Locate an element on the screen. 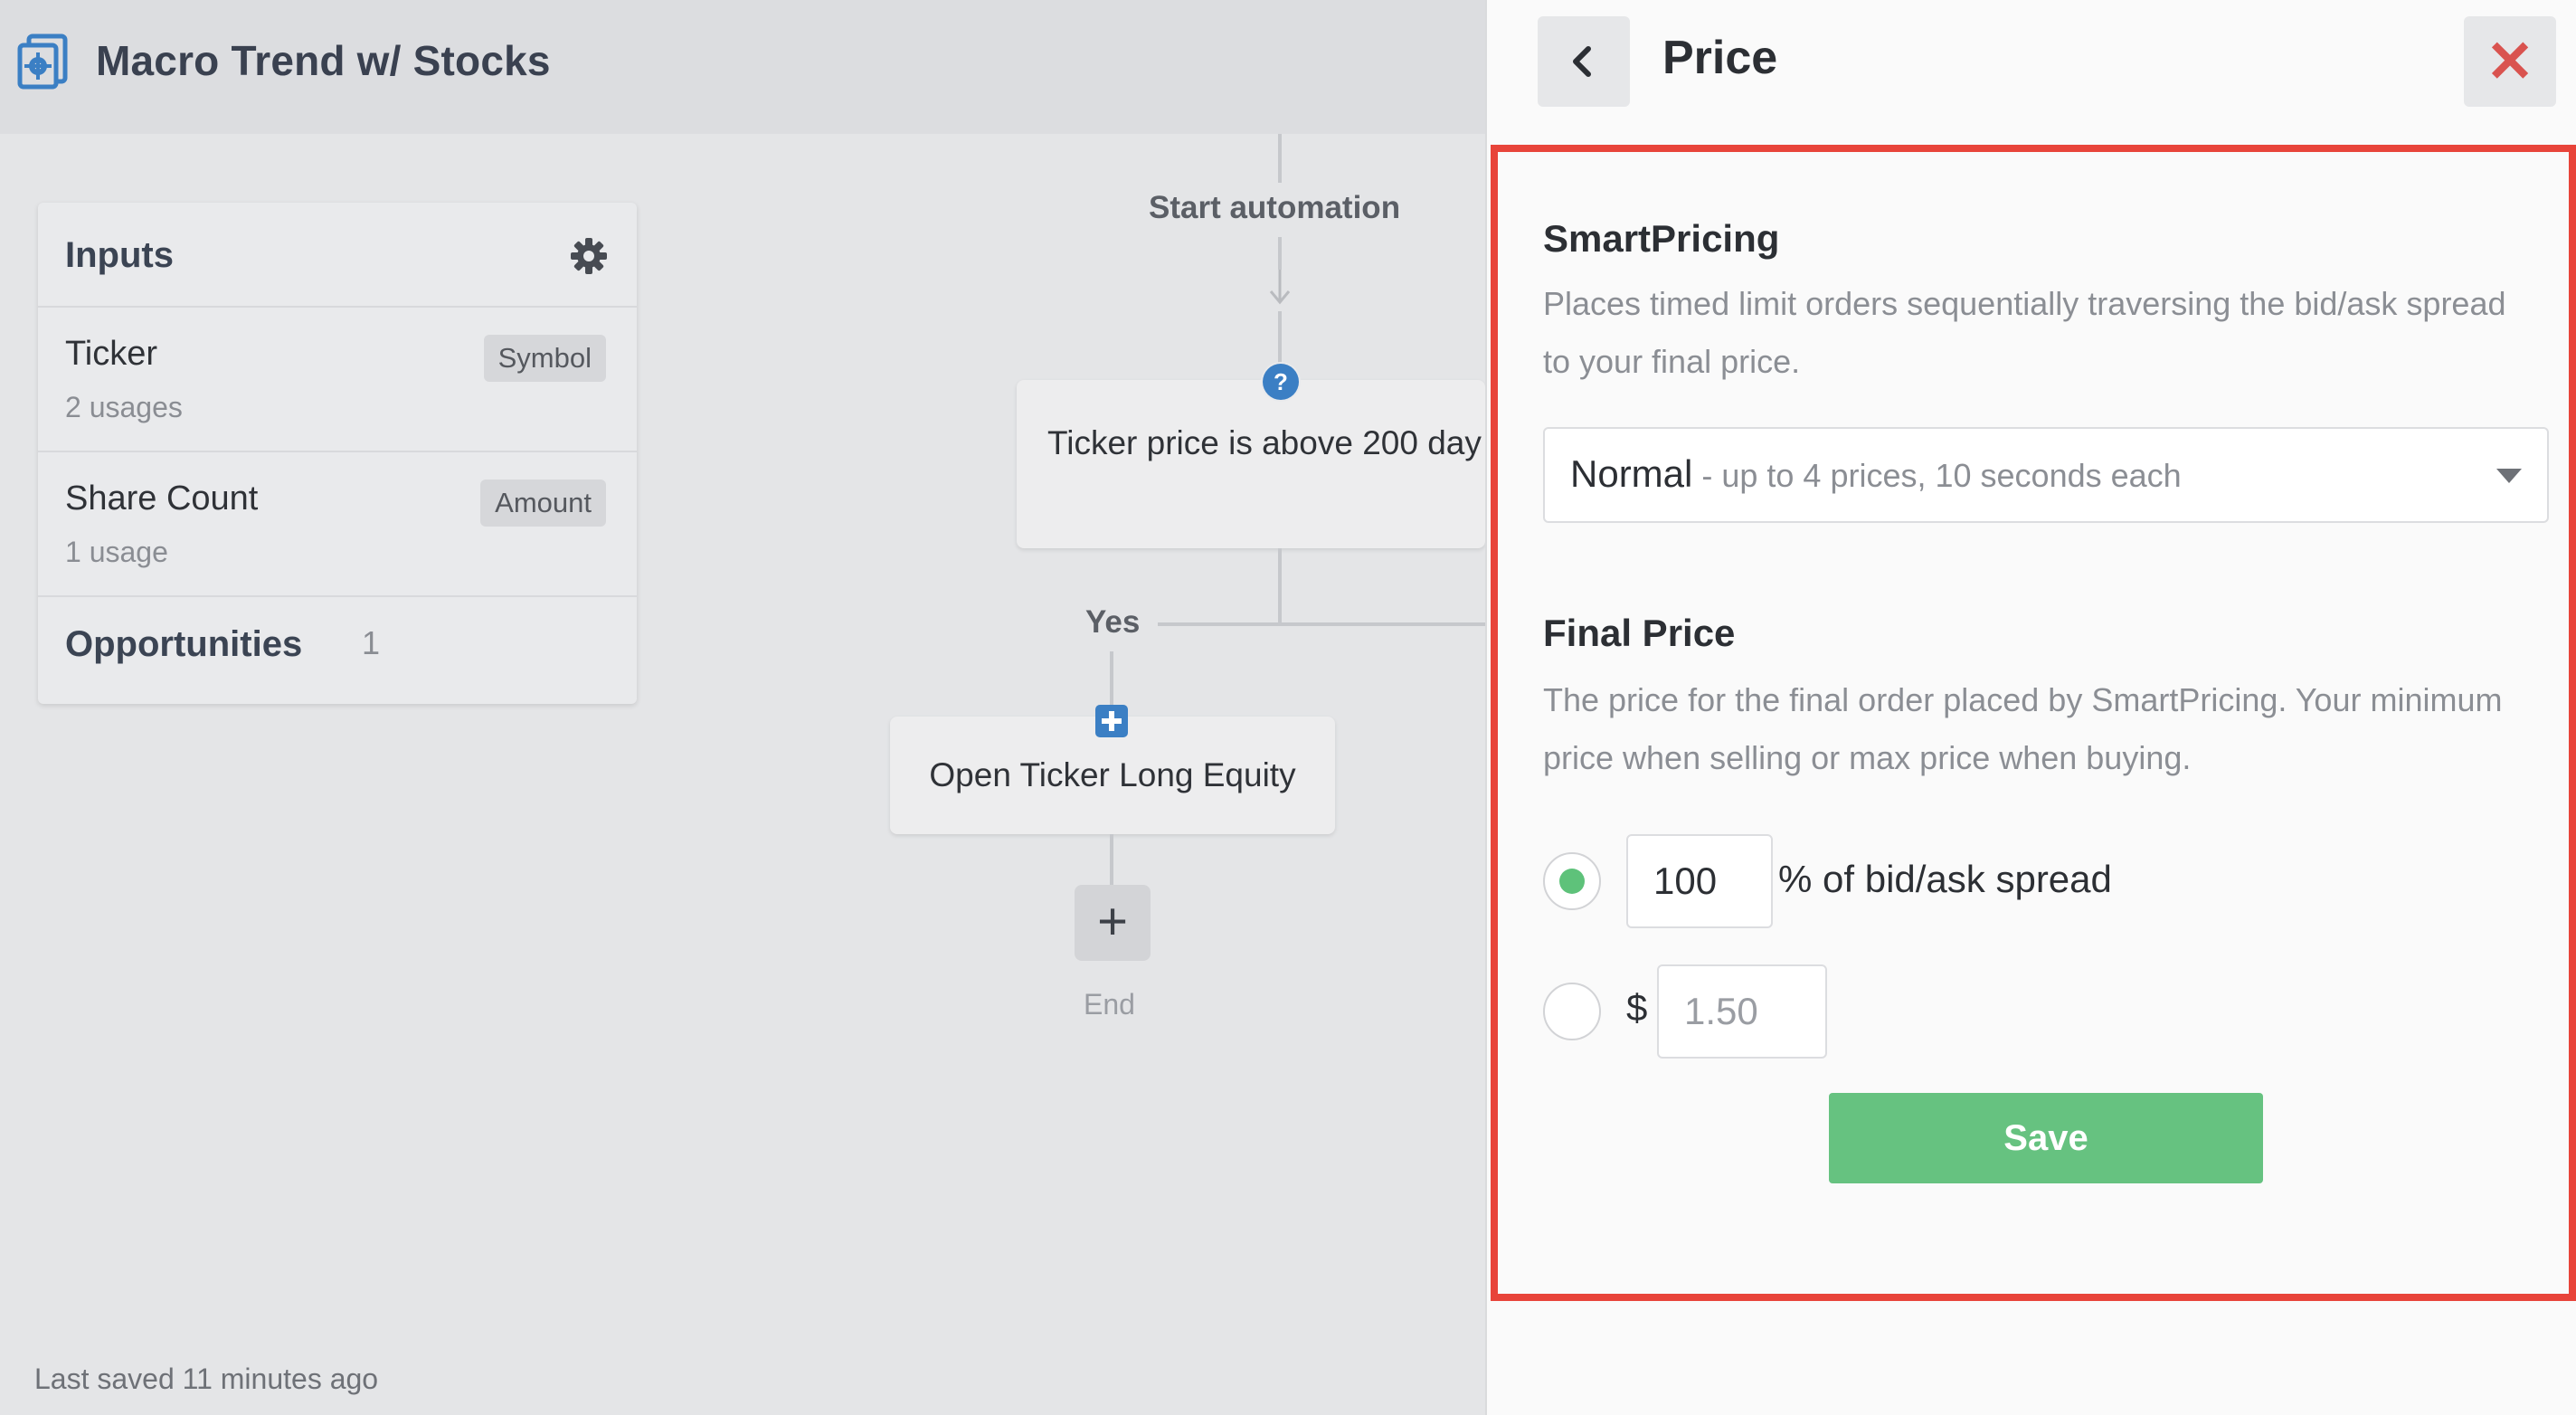 This screenshot has height=1415, width=2576. close-button: ✕ is located at coordinates (2510, 61).